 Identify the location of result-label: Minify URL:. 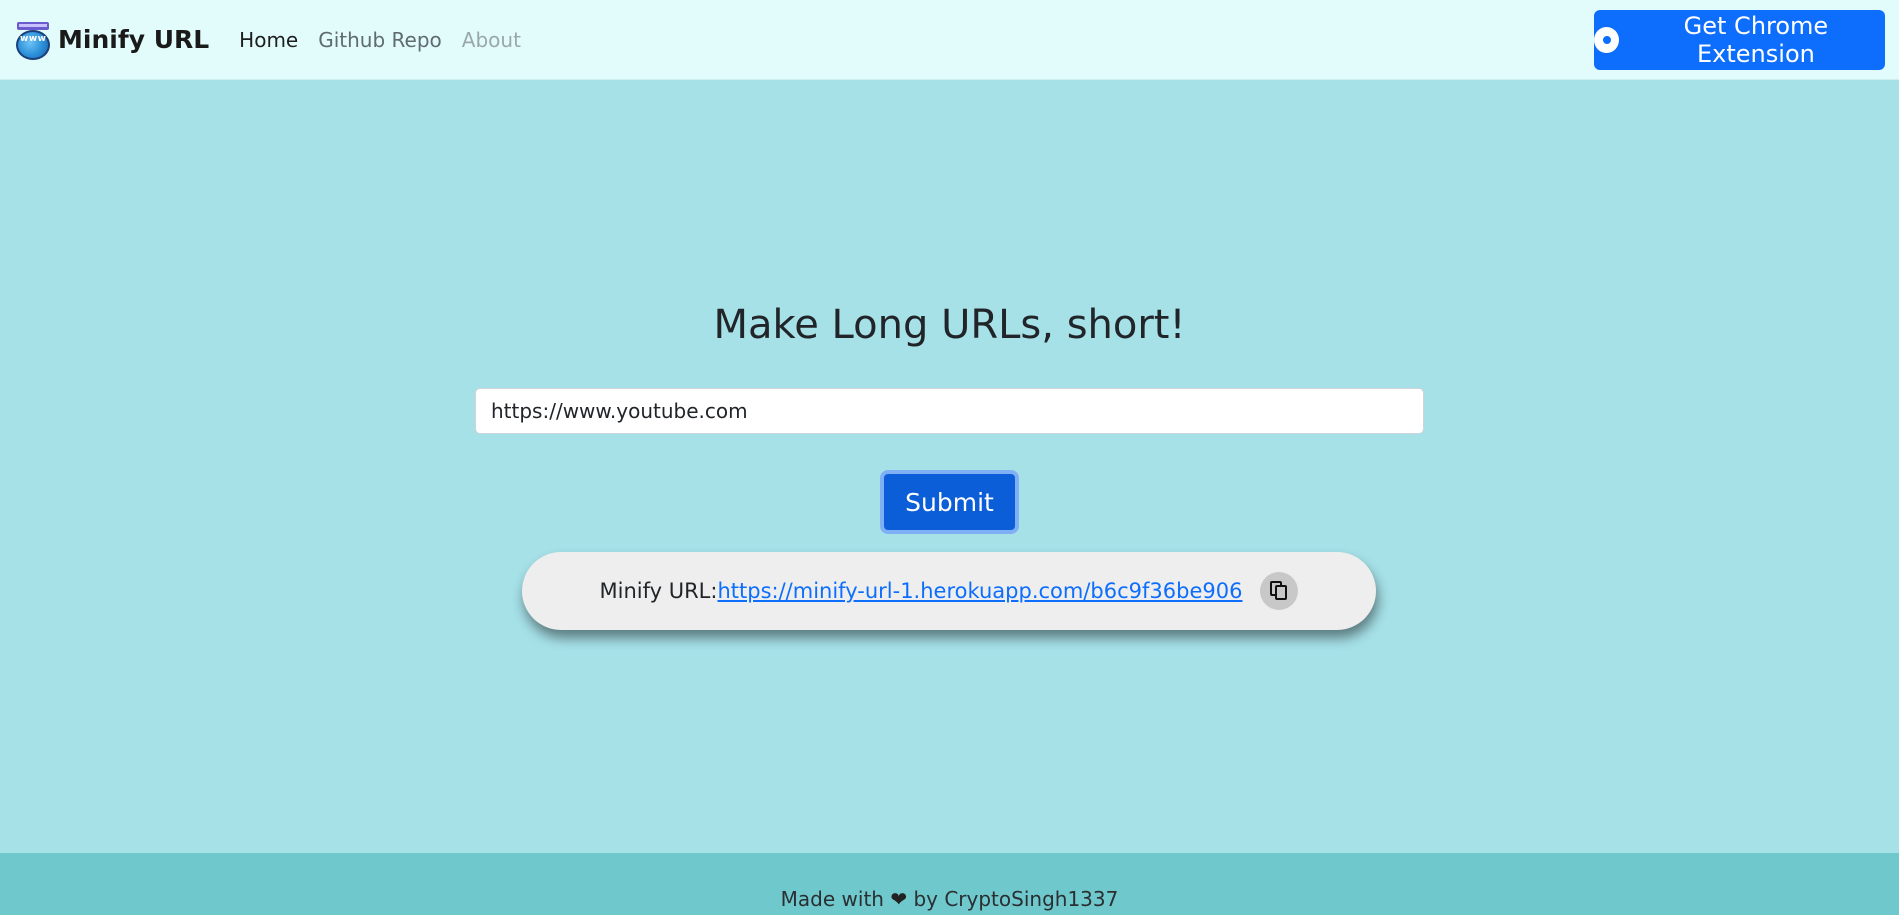
(658, 591).